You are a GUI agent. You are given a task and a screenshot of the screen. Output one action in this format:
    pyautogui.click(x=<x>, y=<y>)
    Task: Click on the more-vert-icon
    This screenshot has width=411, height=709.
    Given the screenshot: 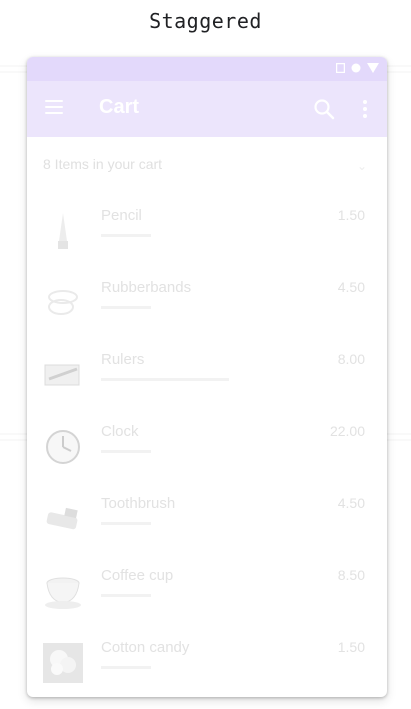 What is the action you would take?
    pyautogui.click(x=365, y=109)
    